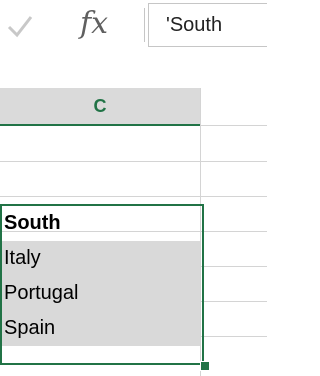 Image resolution: width=320 pixels, height=376 pixels. What do you see at coordinates (100, 293) in the screenshot?
I see `cell-c-selected: Portugal` at bounding box center [100, 293].